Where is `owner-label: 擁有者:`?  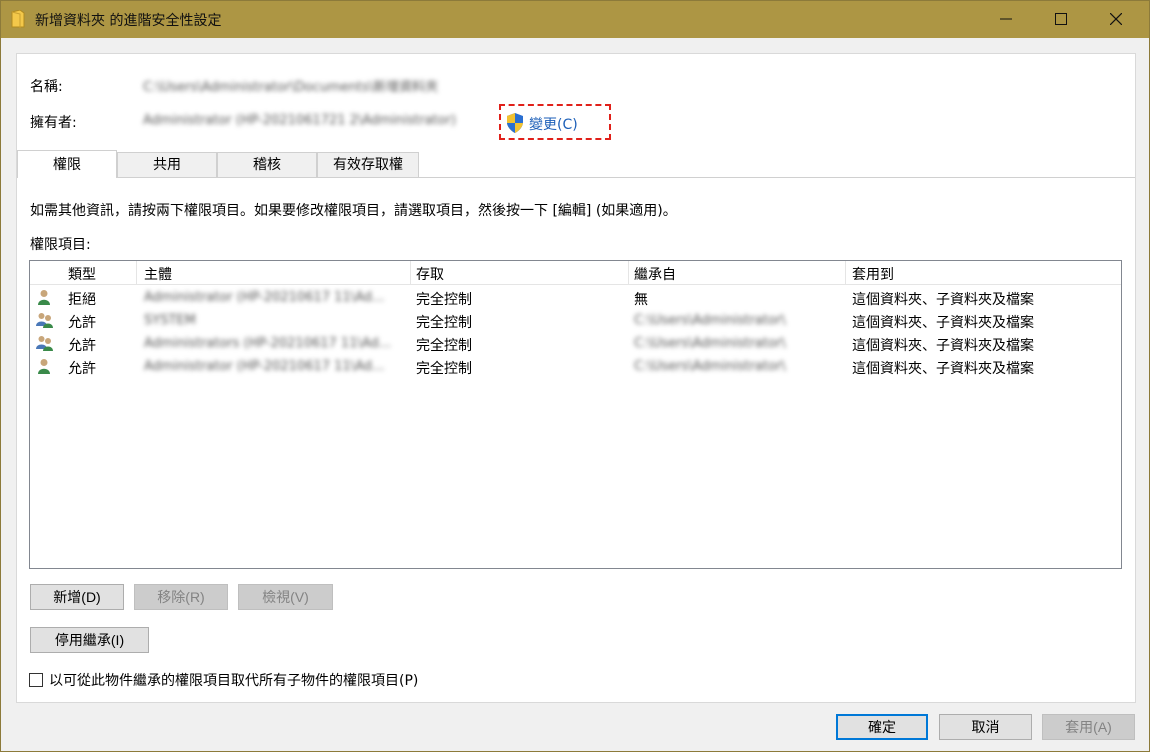 owner-label: 擁有者: is located at coordinates (53, 123).